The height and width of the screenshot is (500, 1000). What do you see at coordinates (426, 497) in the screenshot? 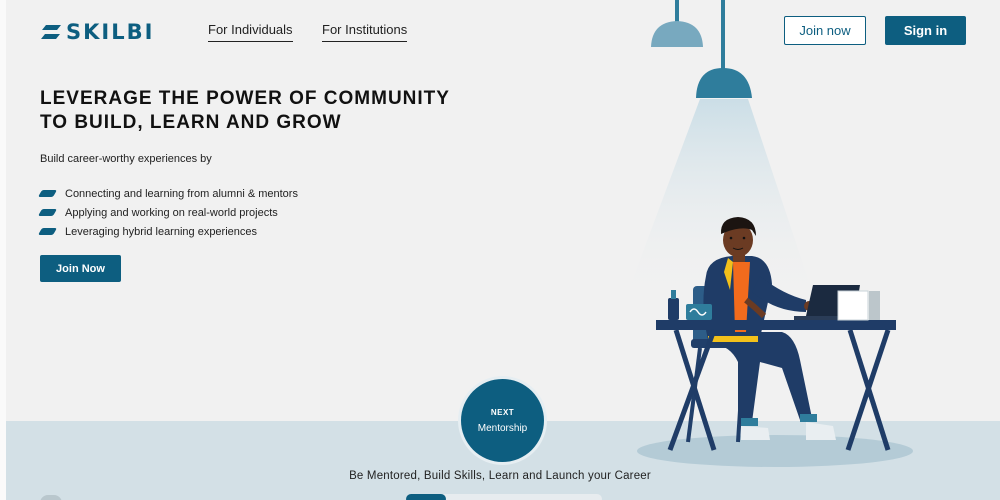
I see `carousel-thumb` at bounding box center [426, 497].